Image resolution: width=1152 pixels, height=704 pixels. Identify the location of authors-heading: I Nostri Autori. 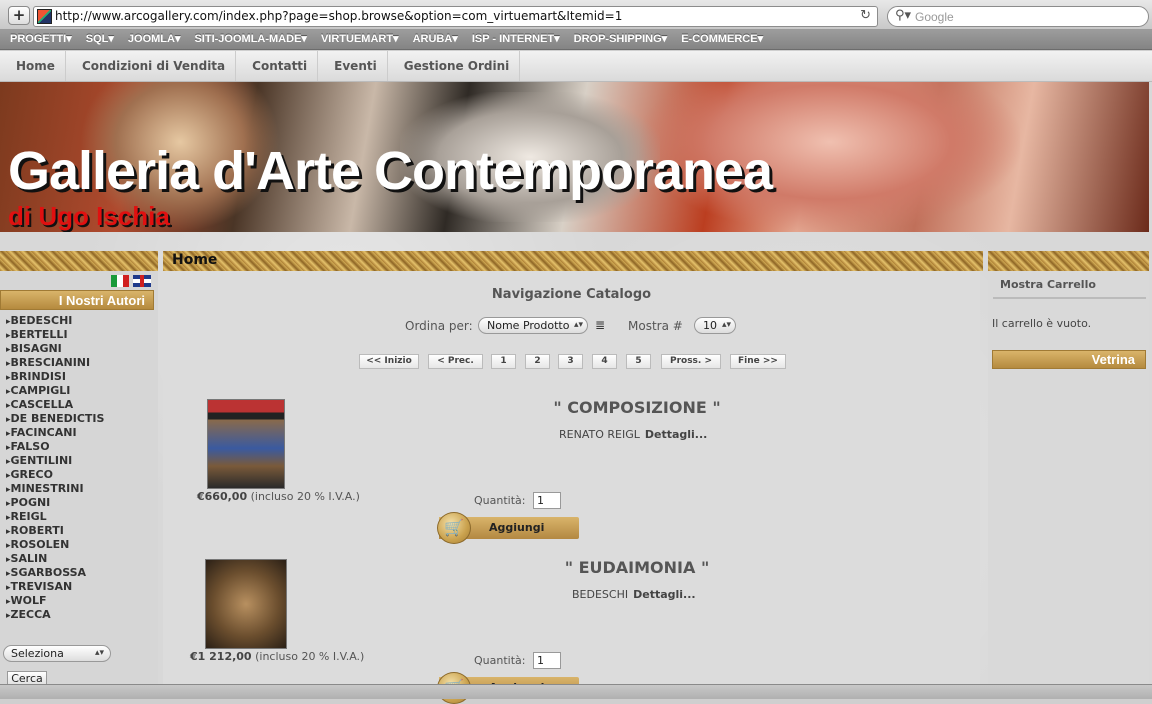
(77, 300).